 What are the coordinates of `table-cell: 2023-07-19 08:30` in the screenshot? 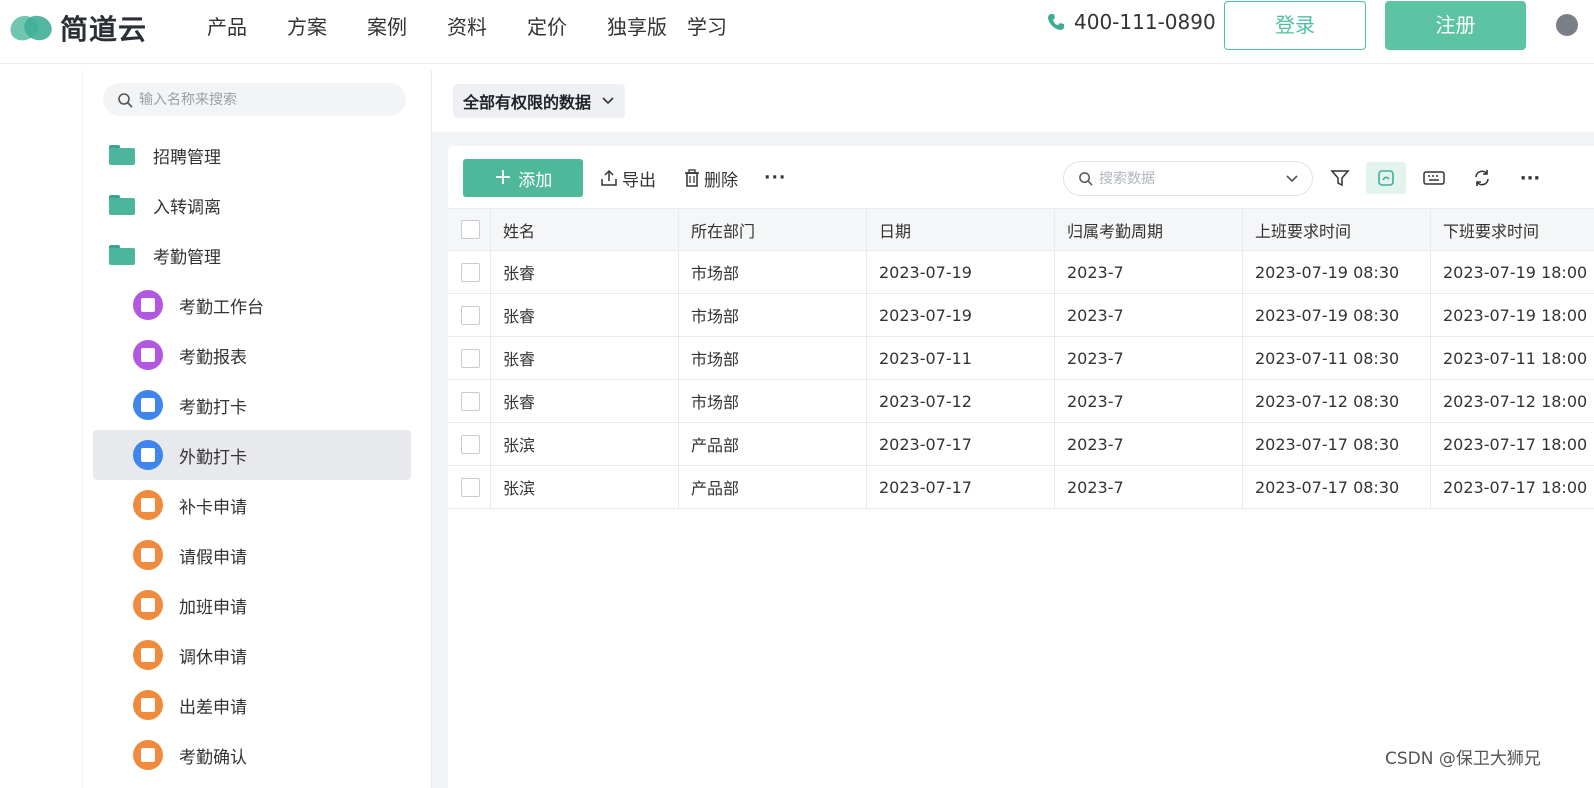 It's located at (1337, 315).